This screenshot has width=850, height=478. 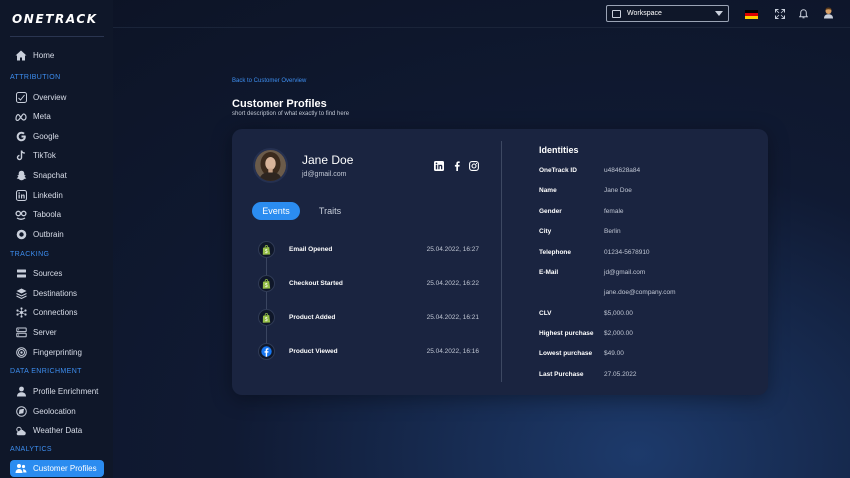 I want to click on sidebar-item-profile-enrichment: Profile Enrichment, so click(x=57, y=391).